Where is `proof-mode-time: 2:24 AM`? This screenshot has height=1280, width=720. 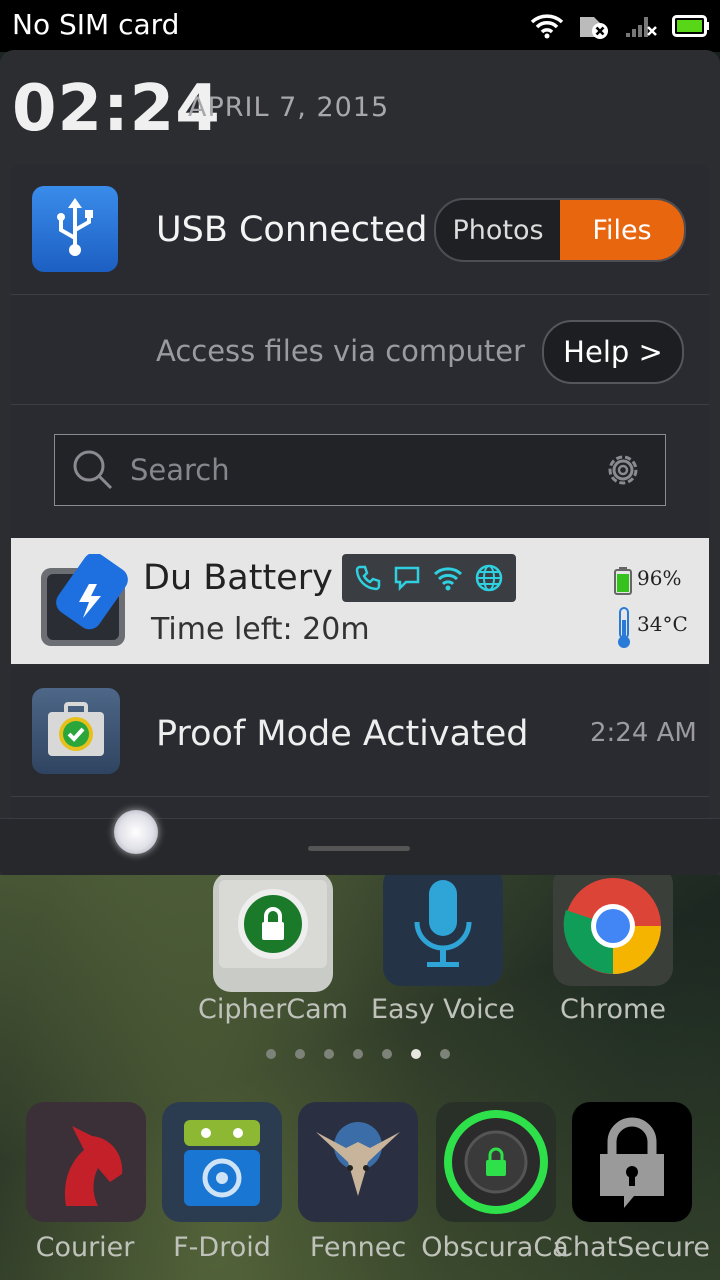
proof-mode-time: 2:24 AM is located at coordinates (643, 733).